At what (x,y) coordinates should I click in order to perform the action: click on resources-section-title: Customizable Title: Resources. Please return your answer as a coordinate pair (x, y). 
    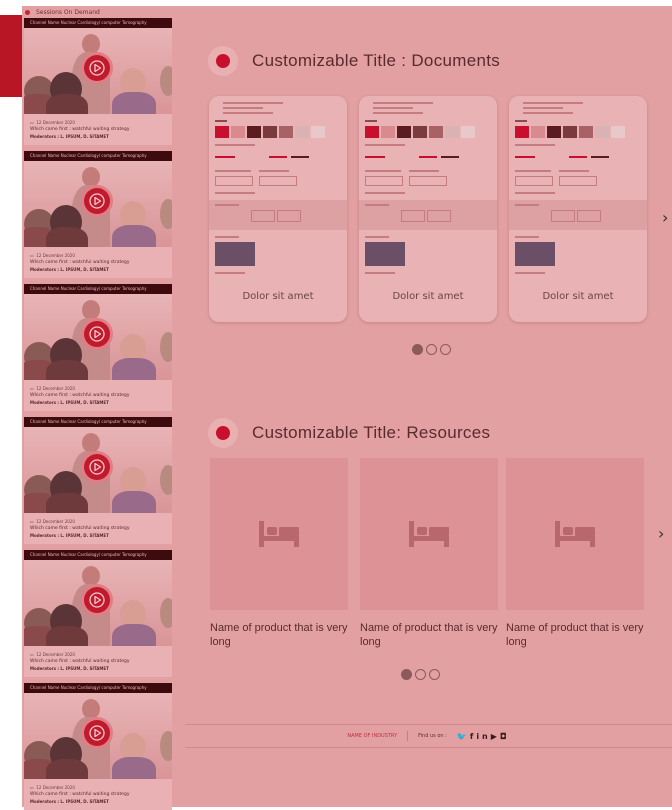
    Looking at the image, I should click on (349, 433).